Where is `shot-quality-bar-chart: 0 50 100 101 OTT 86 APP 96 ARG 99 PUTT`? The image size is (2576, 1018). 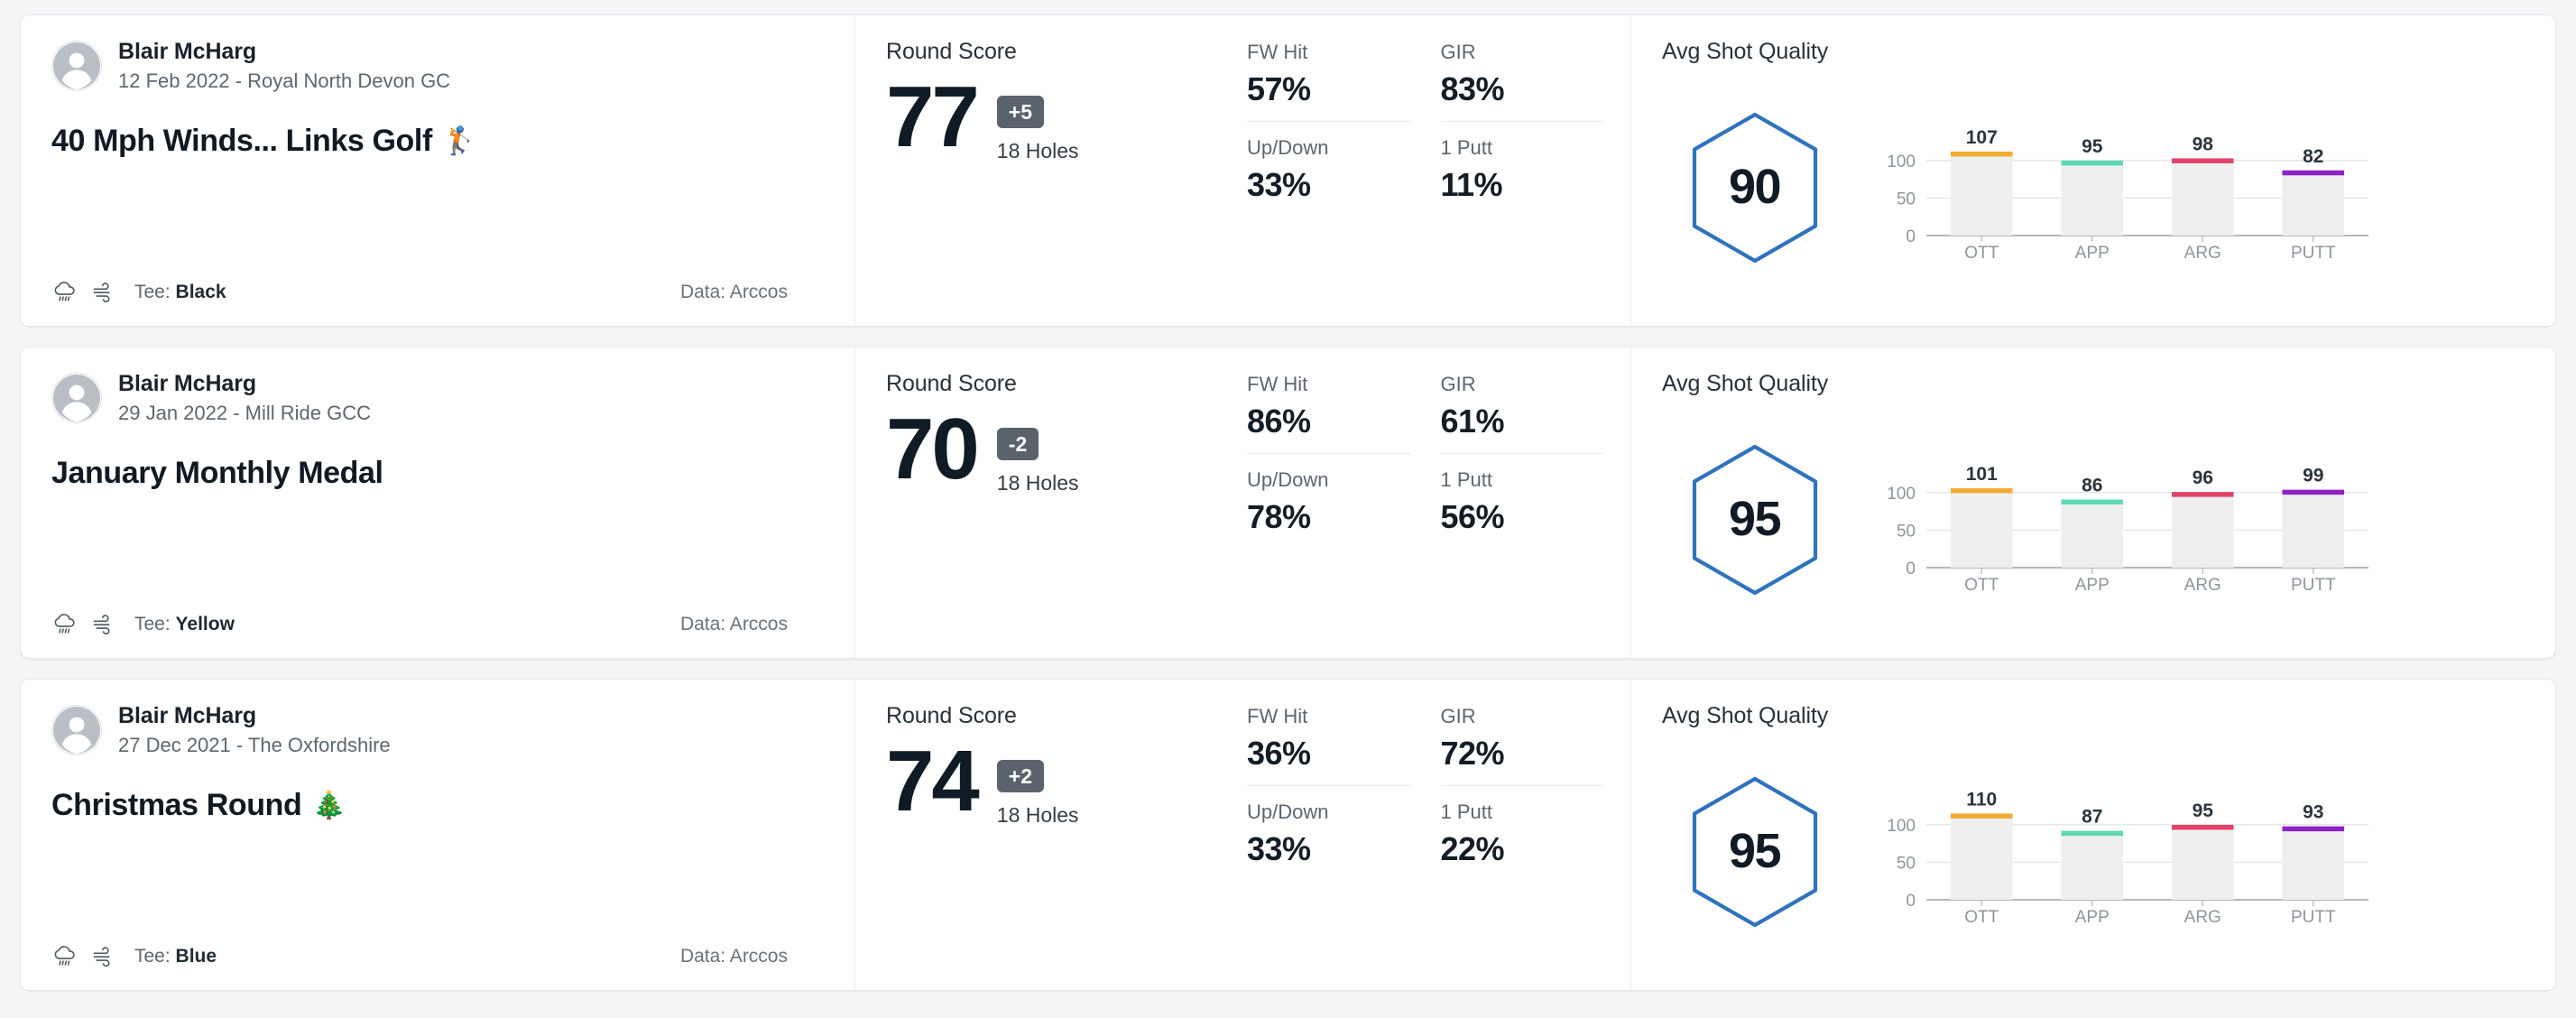 shot-quality-bar-chart: 0 50 100 101 OTT 86 APP 96 ARG 99 PUTT is located at coordinates (2201, 520).